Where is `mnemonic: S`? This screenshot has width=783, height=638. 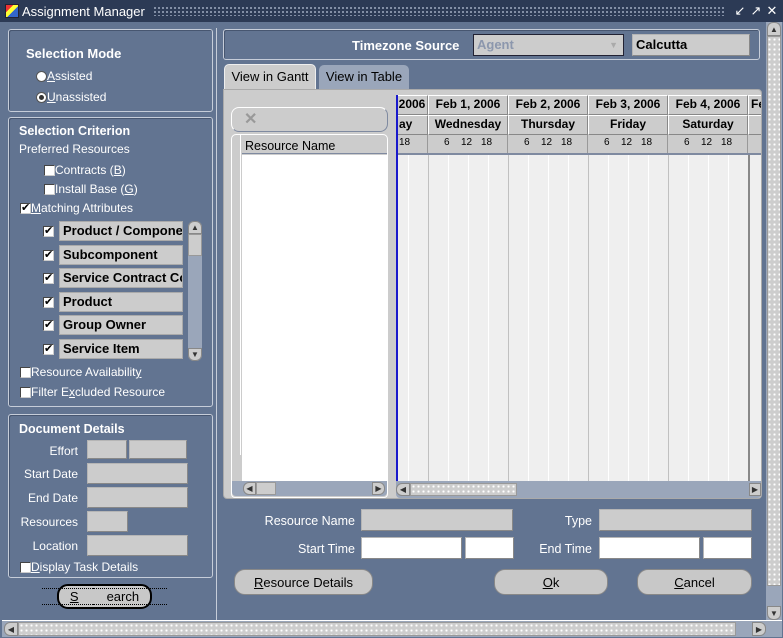 mnemonic: S is located at coordinates (74, 596).